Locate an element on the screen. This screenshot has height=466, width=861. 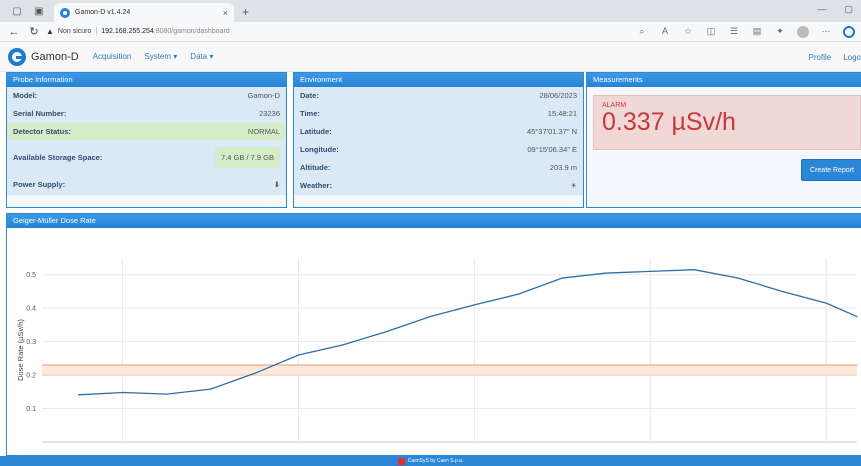
nav-data: Data ▾ is located at coordinates (201, 56).